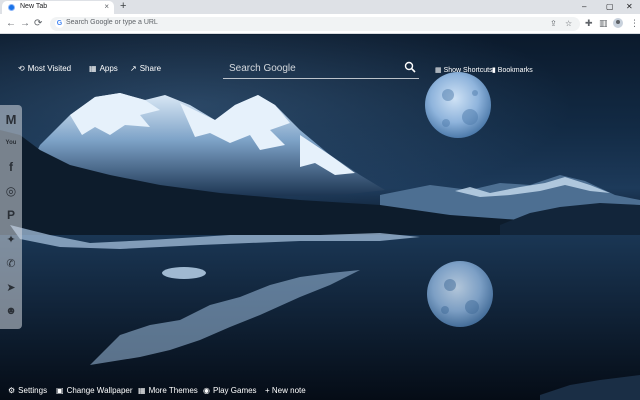  I want to click on image-icon: ▣, so click(60, 390).